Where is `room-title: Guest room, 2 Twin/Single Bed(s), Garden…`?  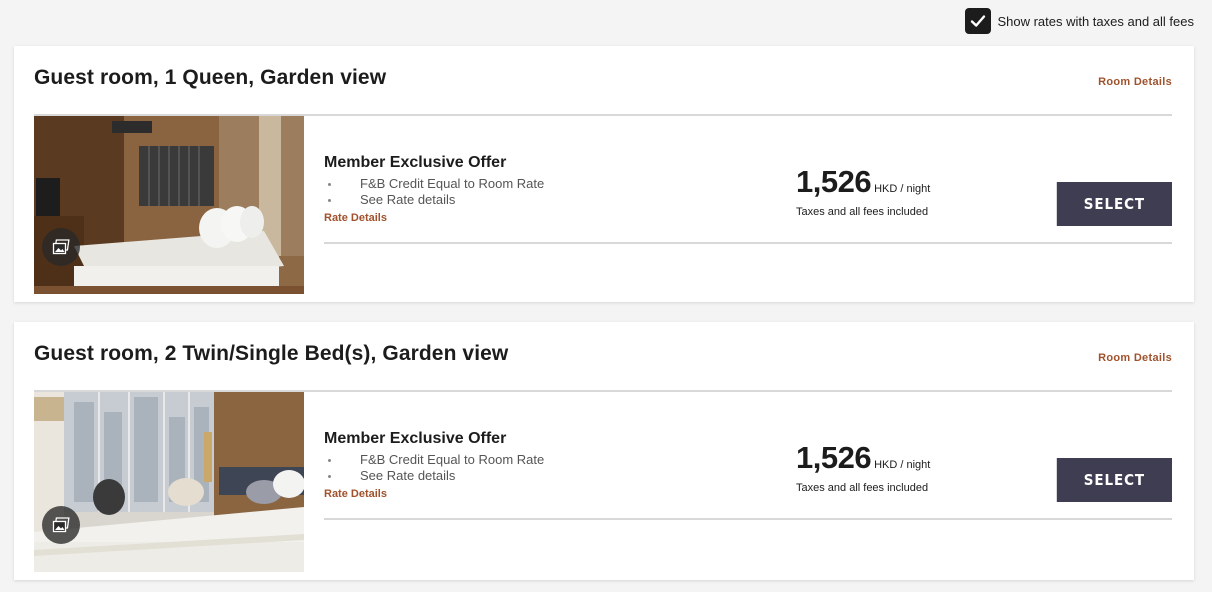 room-title: Guest room, 2 Twin/Single Bed(s), Garden… is located at coordinates (271, 353).